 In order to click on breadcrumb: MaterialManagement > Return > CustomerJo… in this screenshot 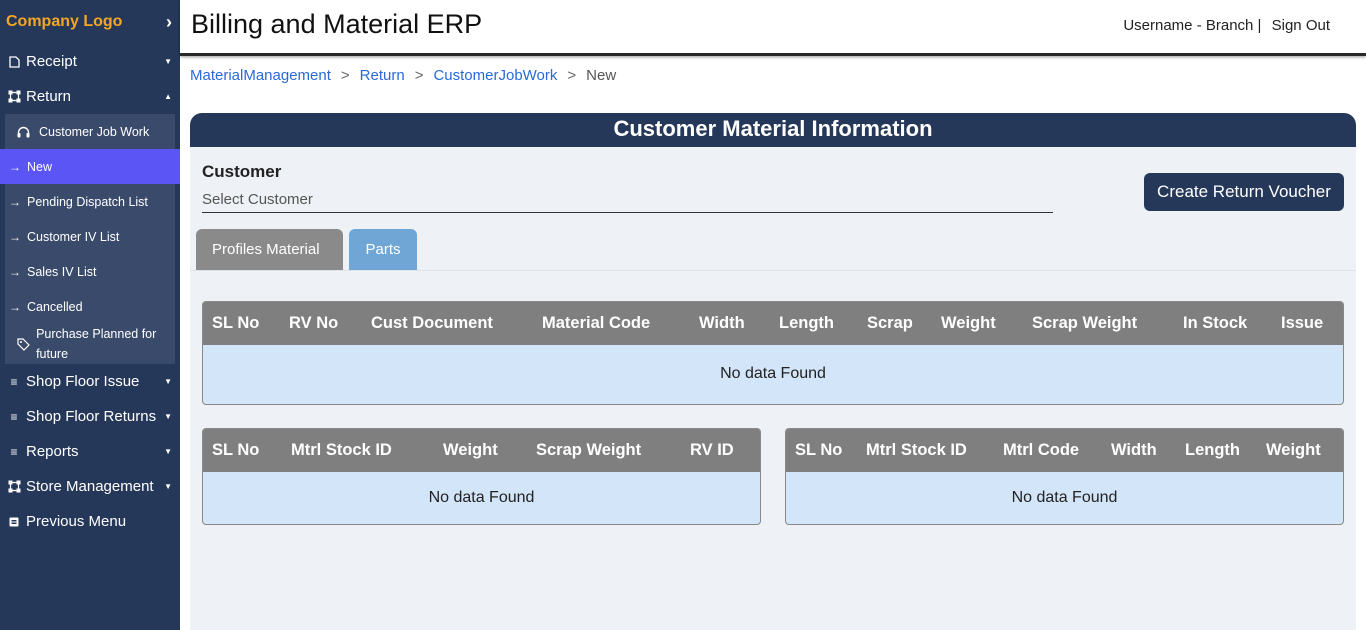, I will do `click(403, 75)`.